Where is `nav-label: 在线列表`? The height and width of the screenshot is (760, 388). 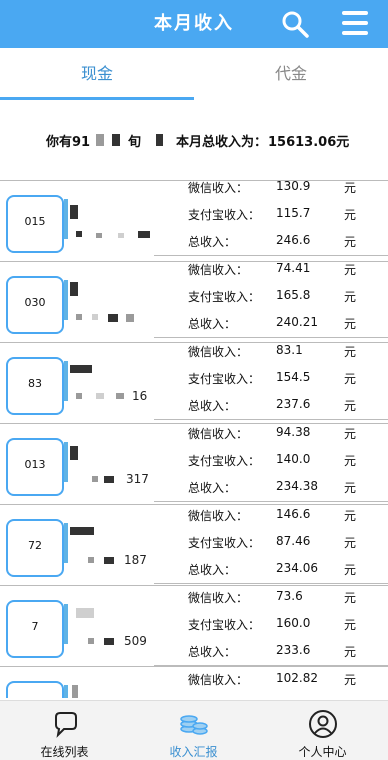
nav-label: 在线列表 is located at coordinates (64, 752).